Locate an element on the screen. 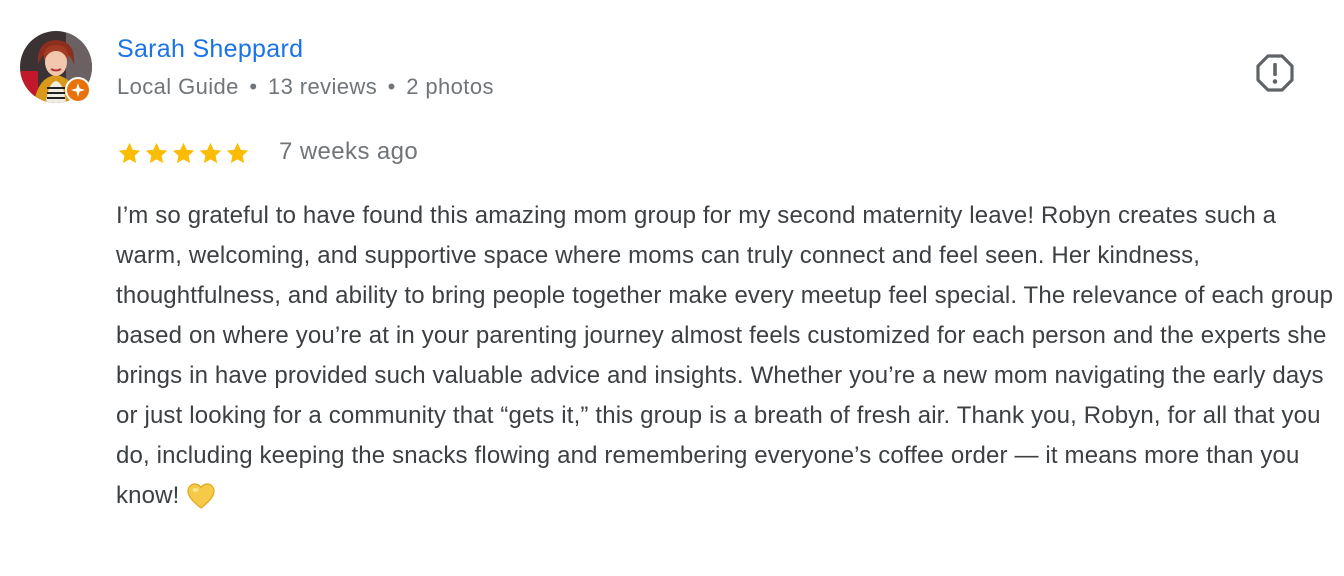 This screenshot has height=576, width=1344. review-count: 13 reviews is located at coordinates (322, 86).